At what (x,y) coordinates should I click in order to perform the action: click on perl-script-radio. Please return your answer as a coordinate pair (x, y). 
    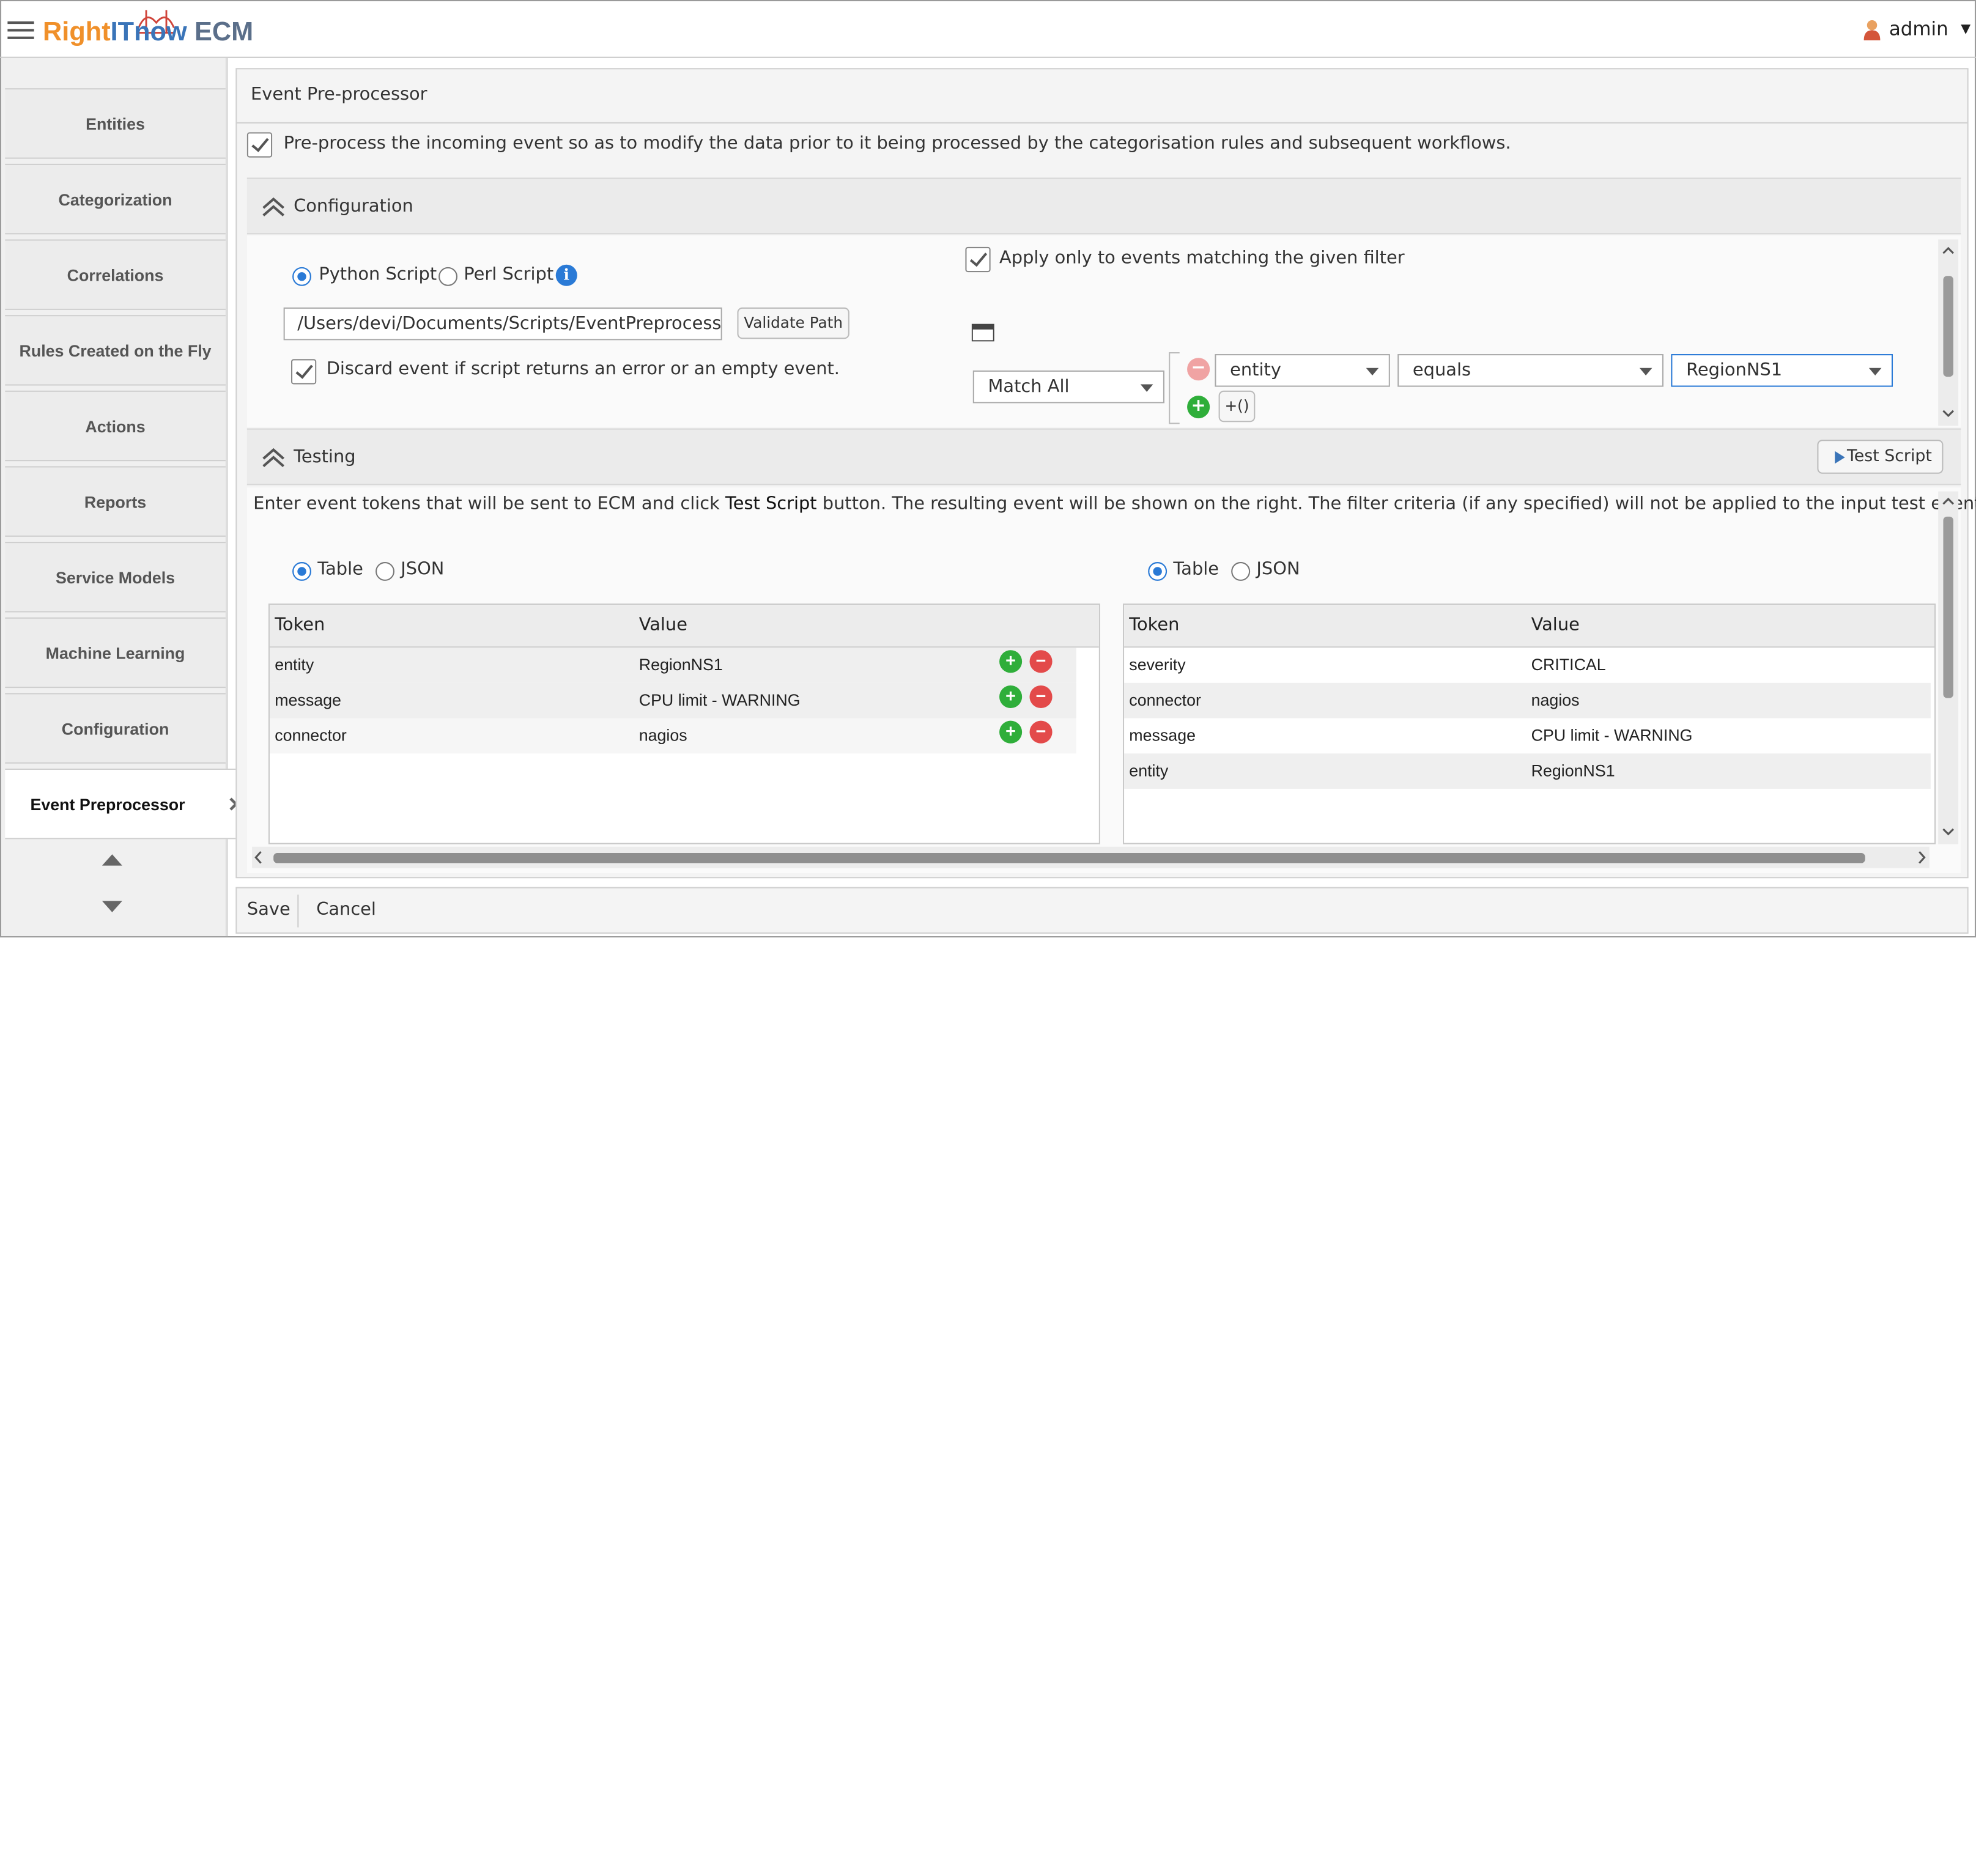
    Looking at the image, I should click on (447, 276).